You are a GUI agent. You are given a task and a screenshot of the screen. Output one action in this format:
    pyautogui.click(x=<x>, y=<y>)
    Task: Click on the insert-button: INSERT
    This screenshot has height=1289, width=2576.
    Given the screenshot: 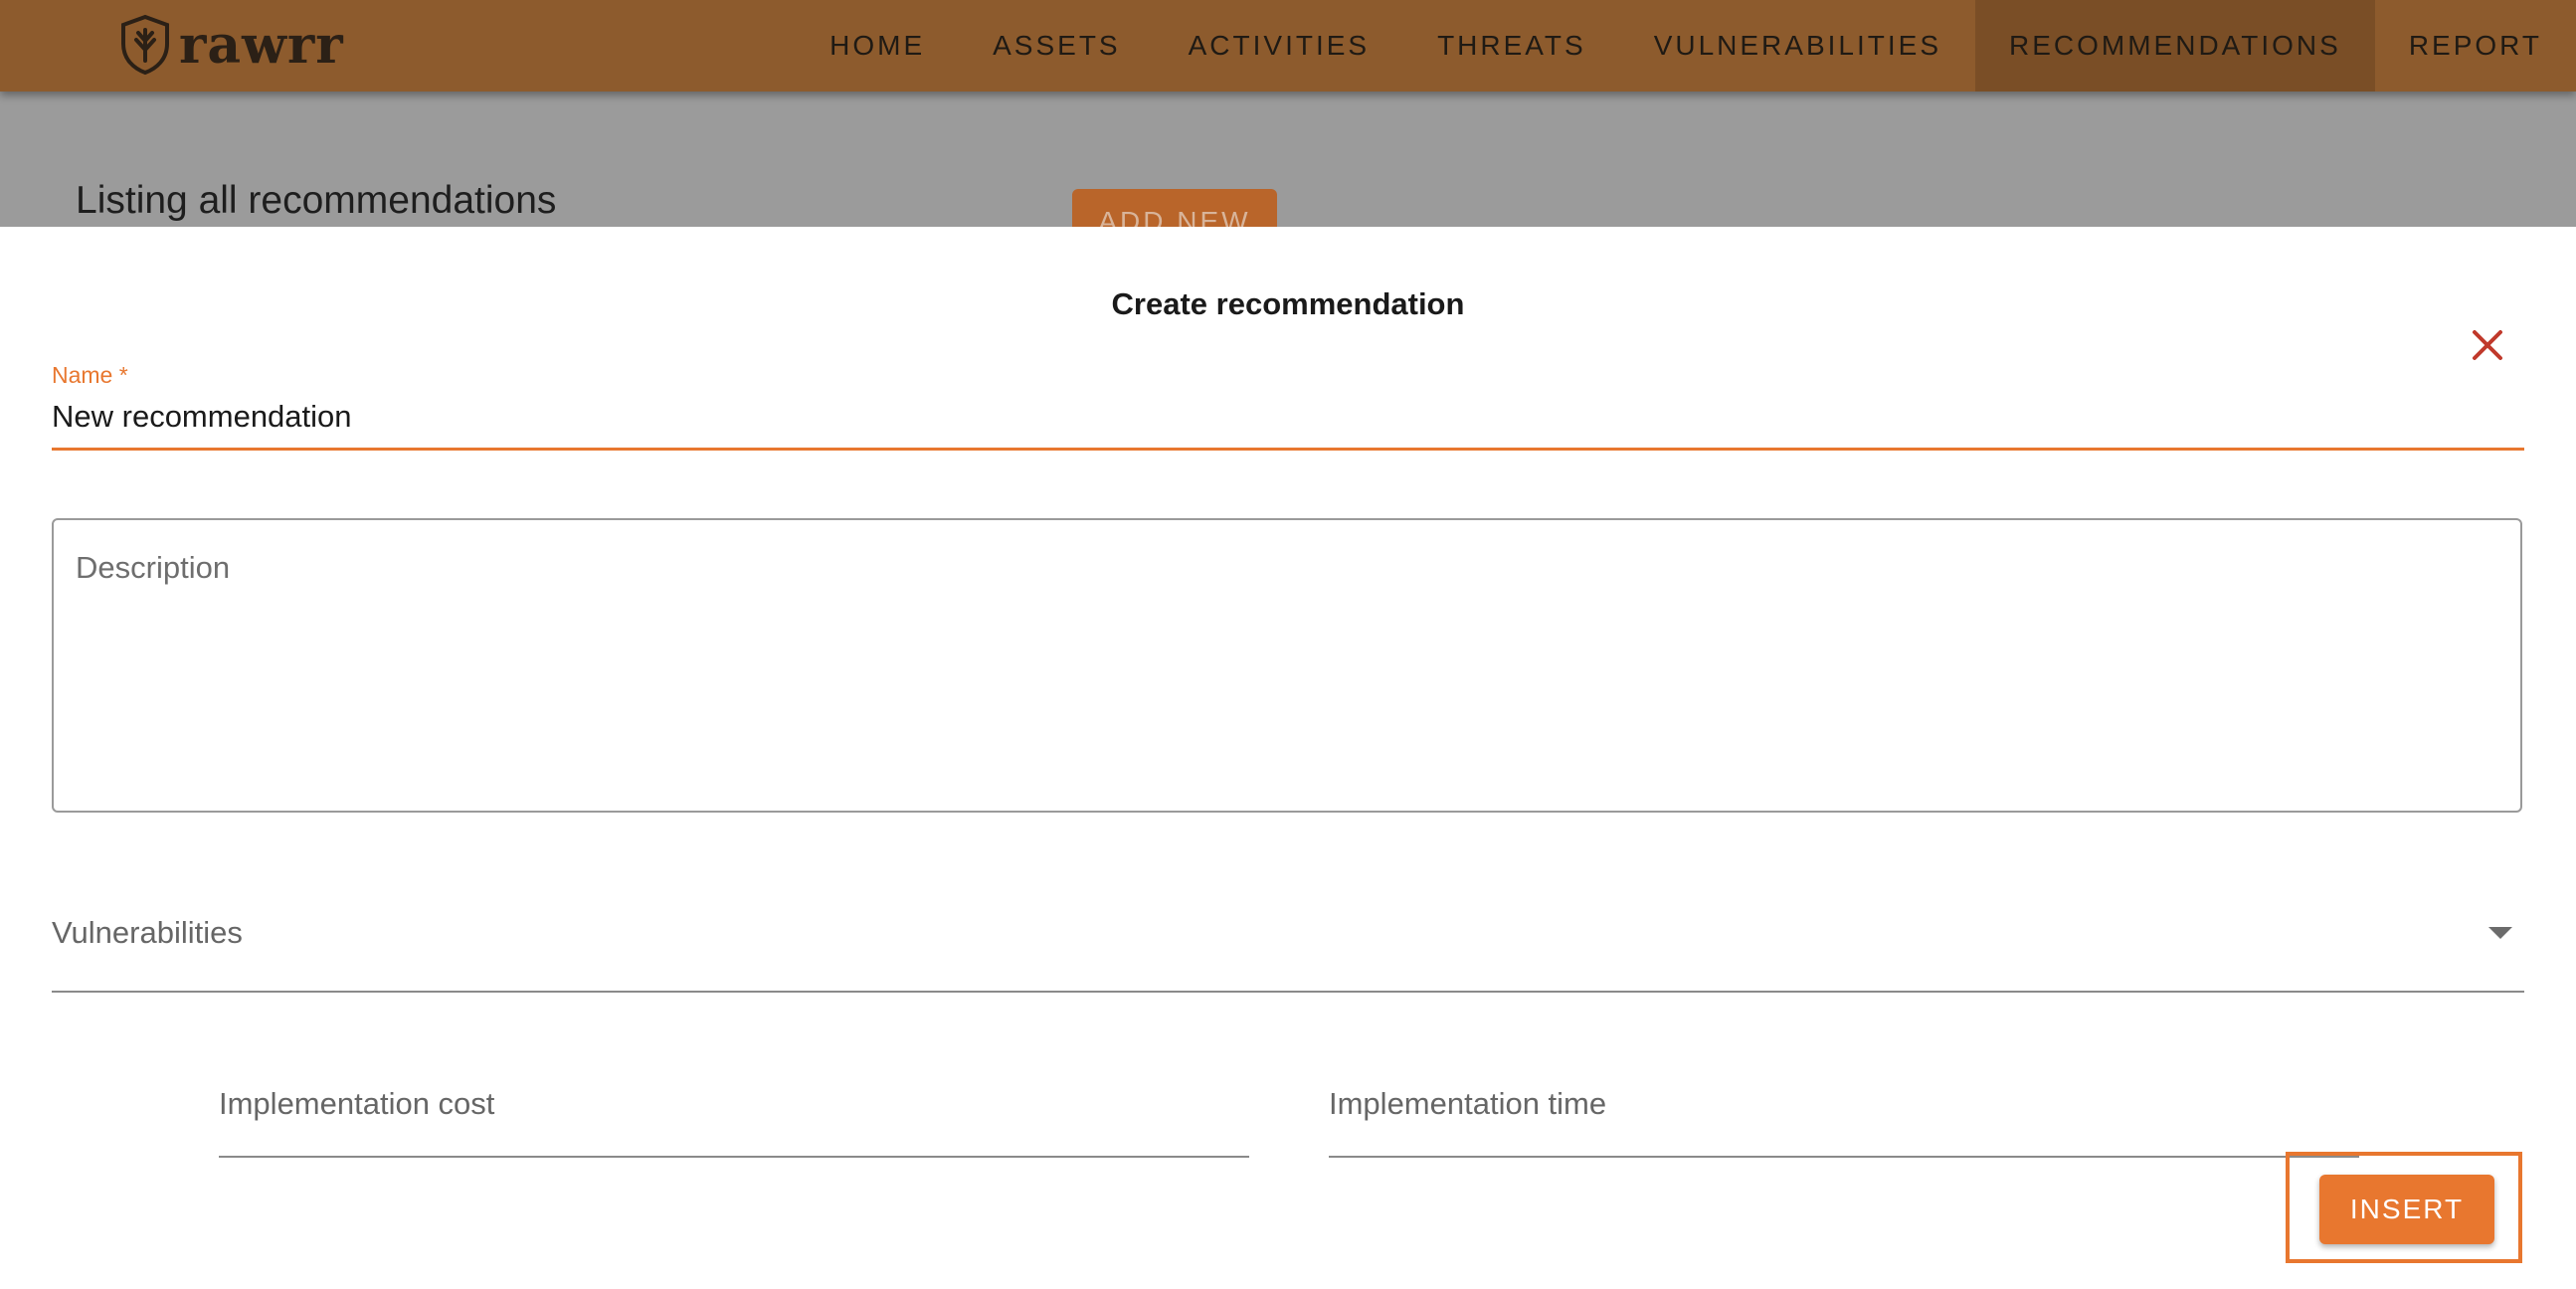 What is the action you would take?
    pyautogui.click(x=2406, y=1210)
    